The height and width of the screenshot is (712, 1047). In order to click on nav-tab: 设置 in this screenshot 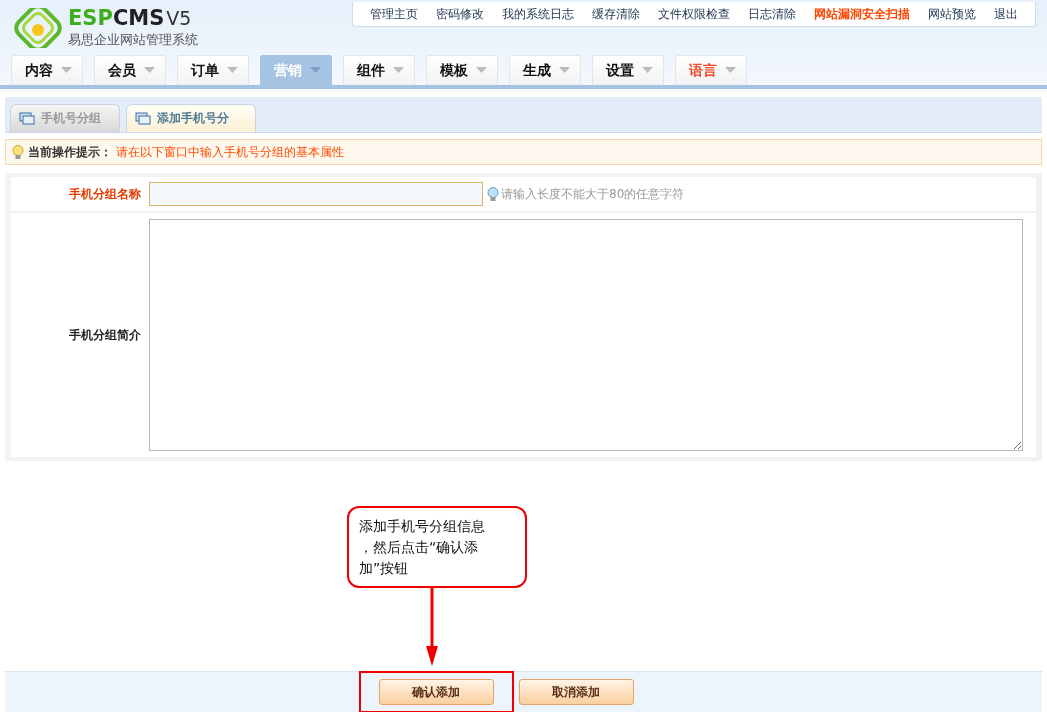, I will do `click(628, 70)`.